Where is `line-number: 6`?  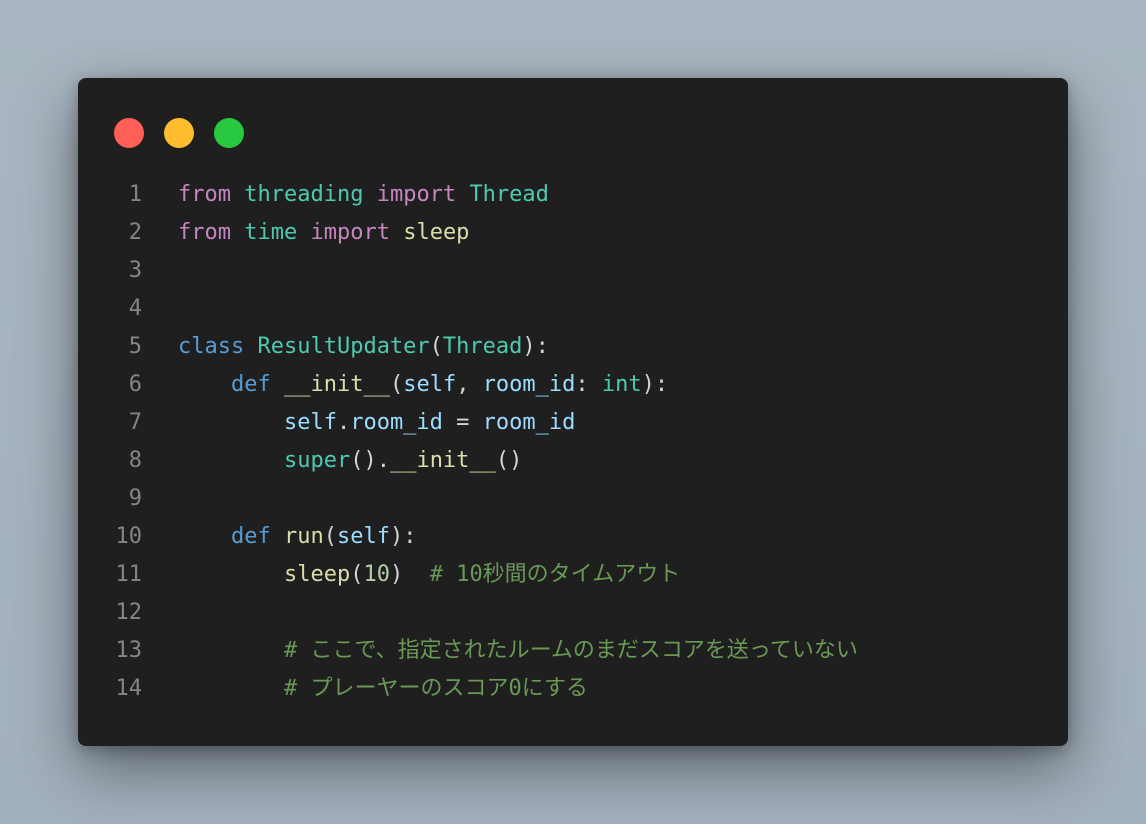 line-number: 6 is located at coordinates (135, 384).